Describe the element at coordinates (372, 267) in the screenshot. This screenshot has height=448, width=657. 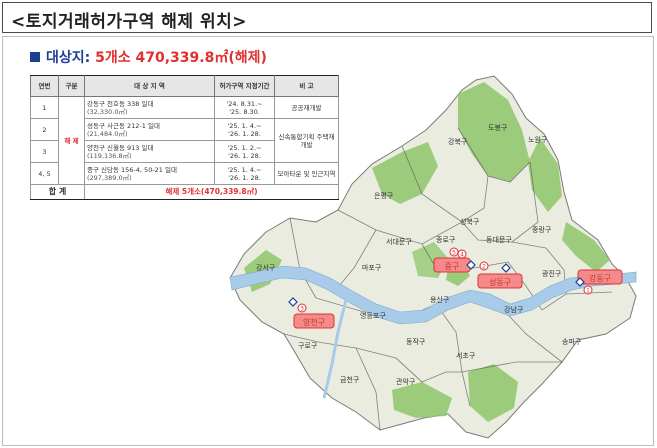
I see `district-label: 마포구` at that location.